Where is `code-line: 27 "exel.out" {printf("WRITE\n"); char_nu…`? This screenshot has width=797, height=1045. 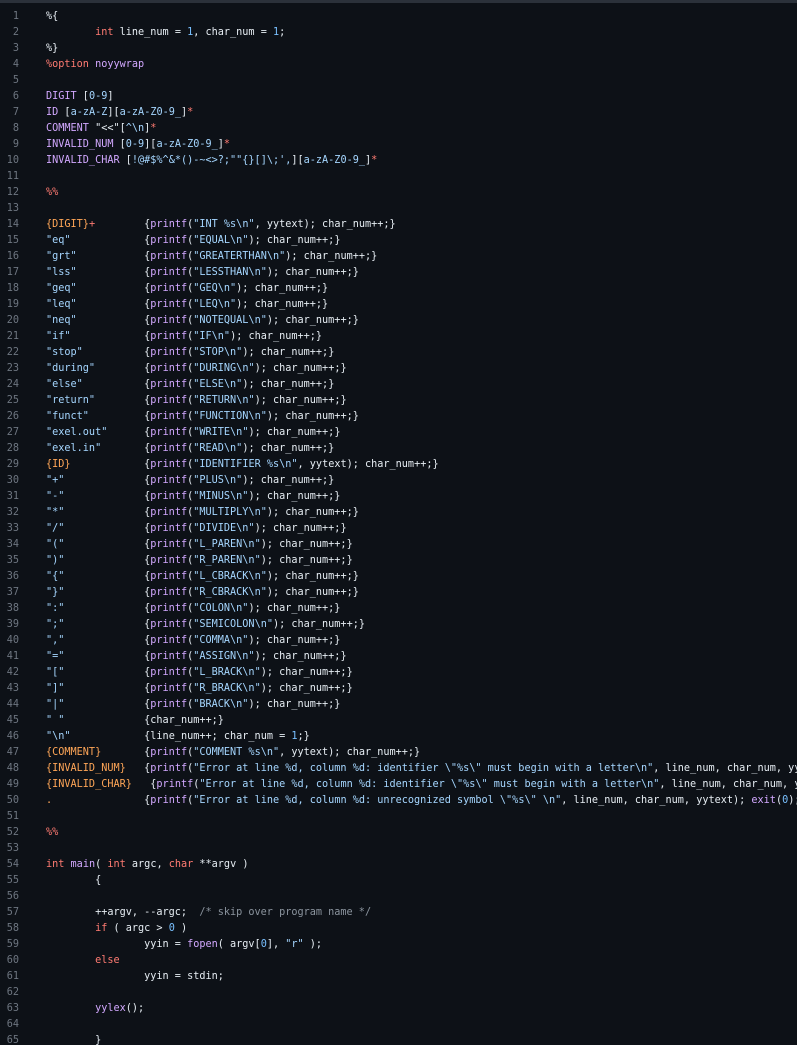 code-line: 27 "exel.out" {printf("WRITE\n"); char_nu… is located at coordinates (398, 433).